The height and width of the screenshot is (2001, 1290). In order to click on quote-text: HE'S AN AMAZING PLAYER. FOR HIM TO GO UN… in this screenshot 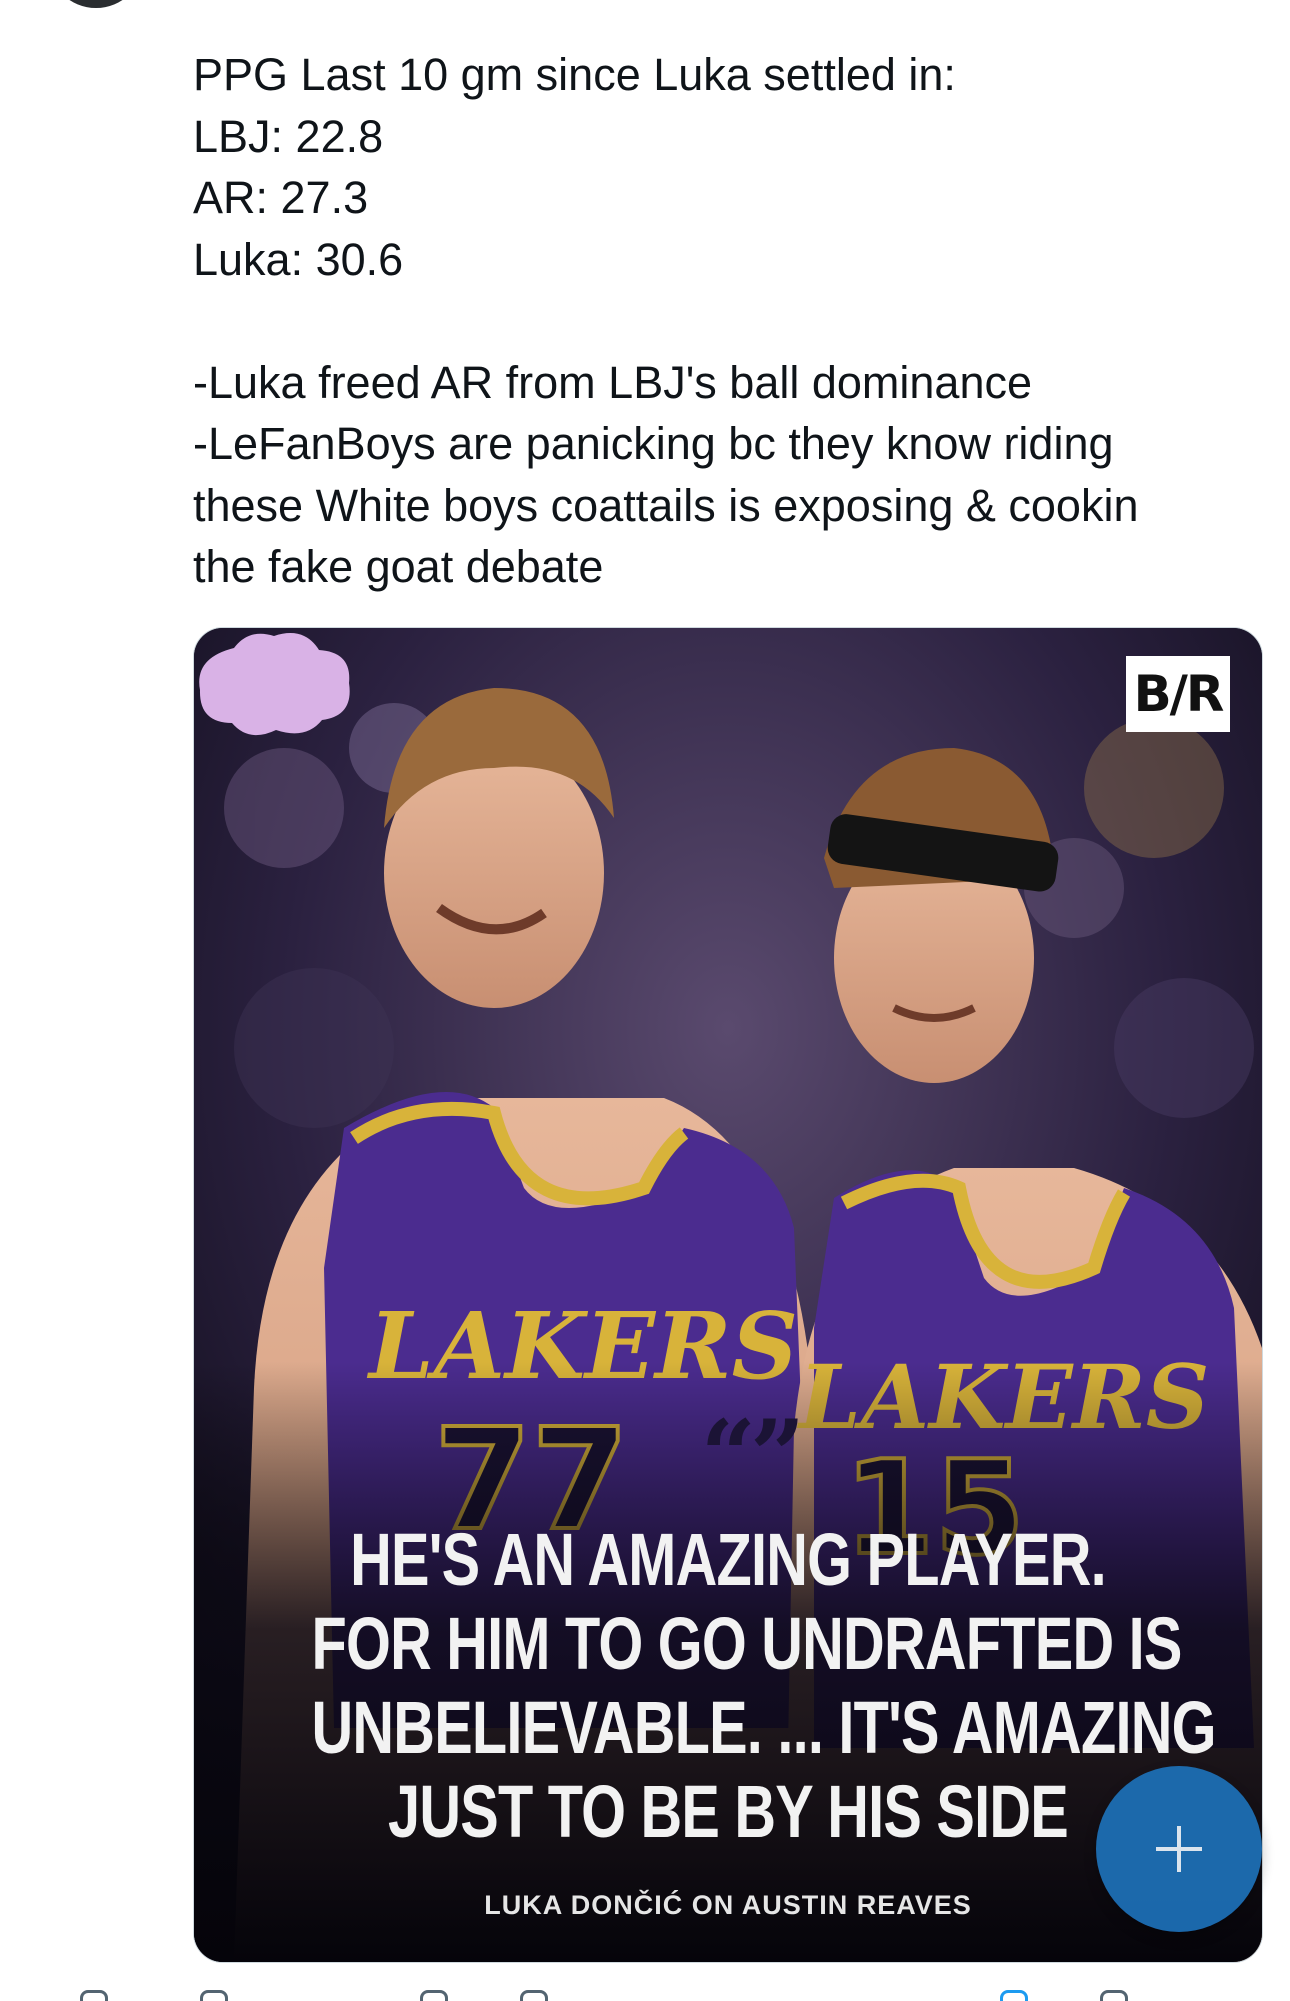, I will do `click(763, 1686)`.